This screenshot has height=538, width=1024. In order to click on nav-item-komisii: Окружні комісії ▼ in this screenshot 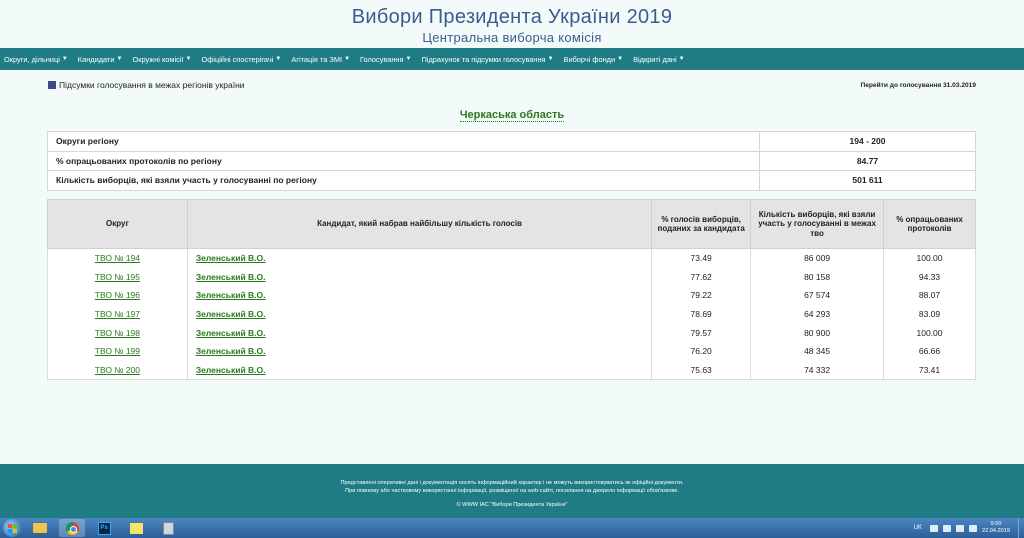, I will do `click(161, 59)`.